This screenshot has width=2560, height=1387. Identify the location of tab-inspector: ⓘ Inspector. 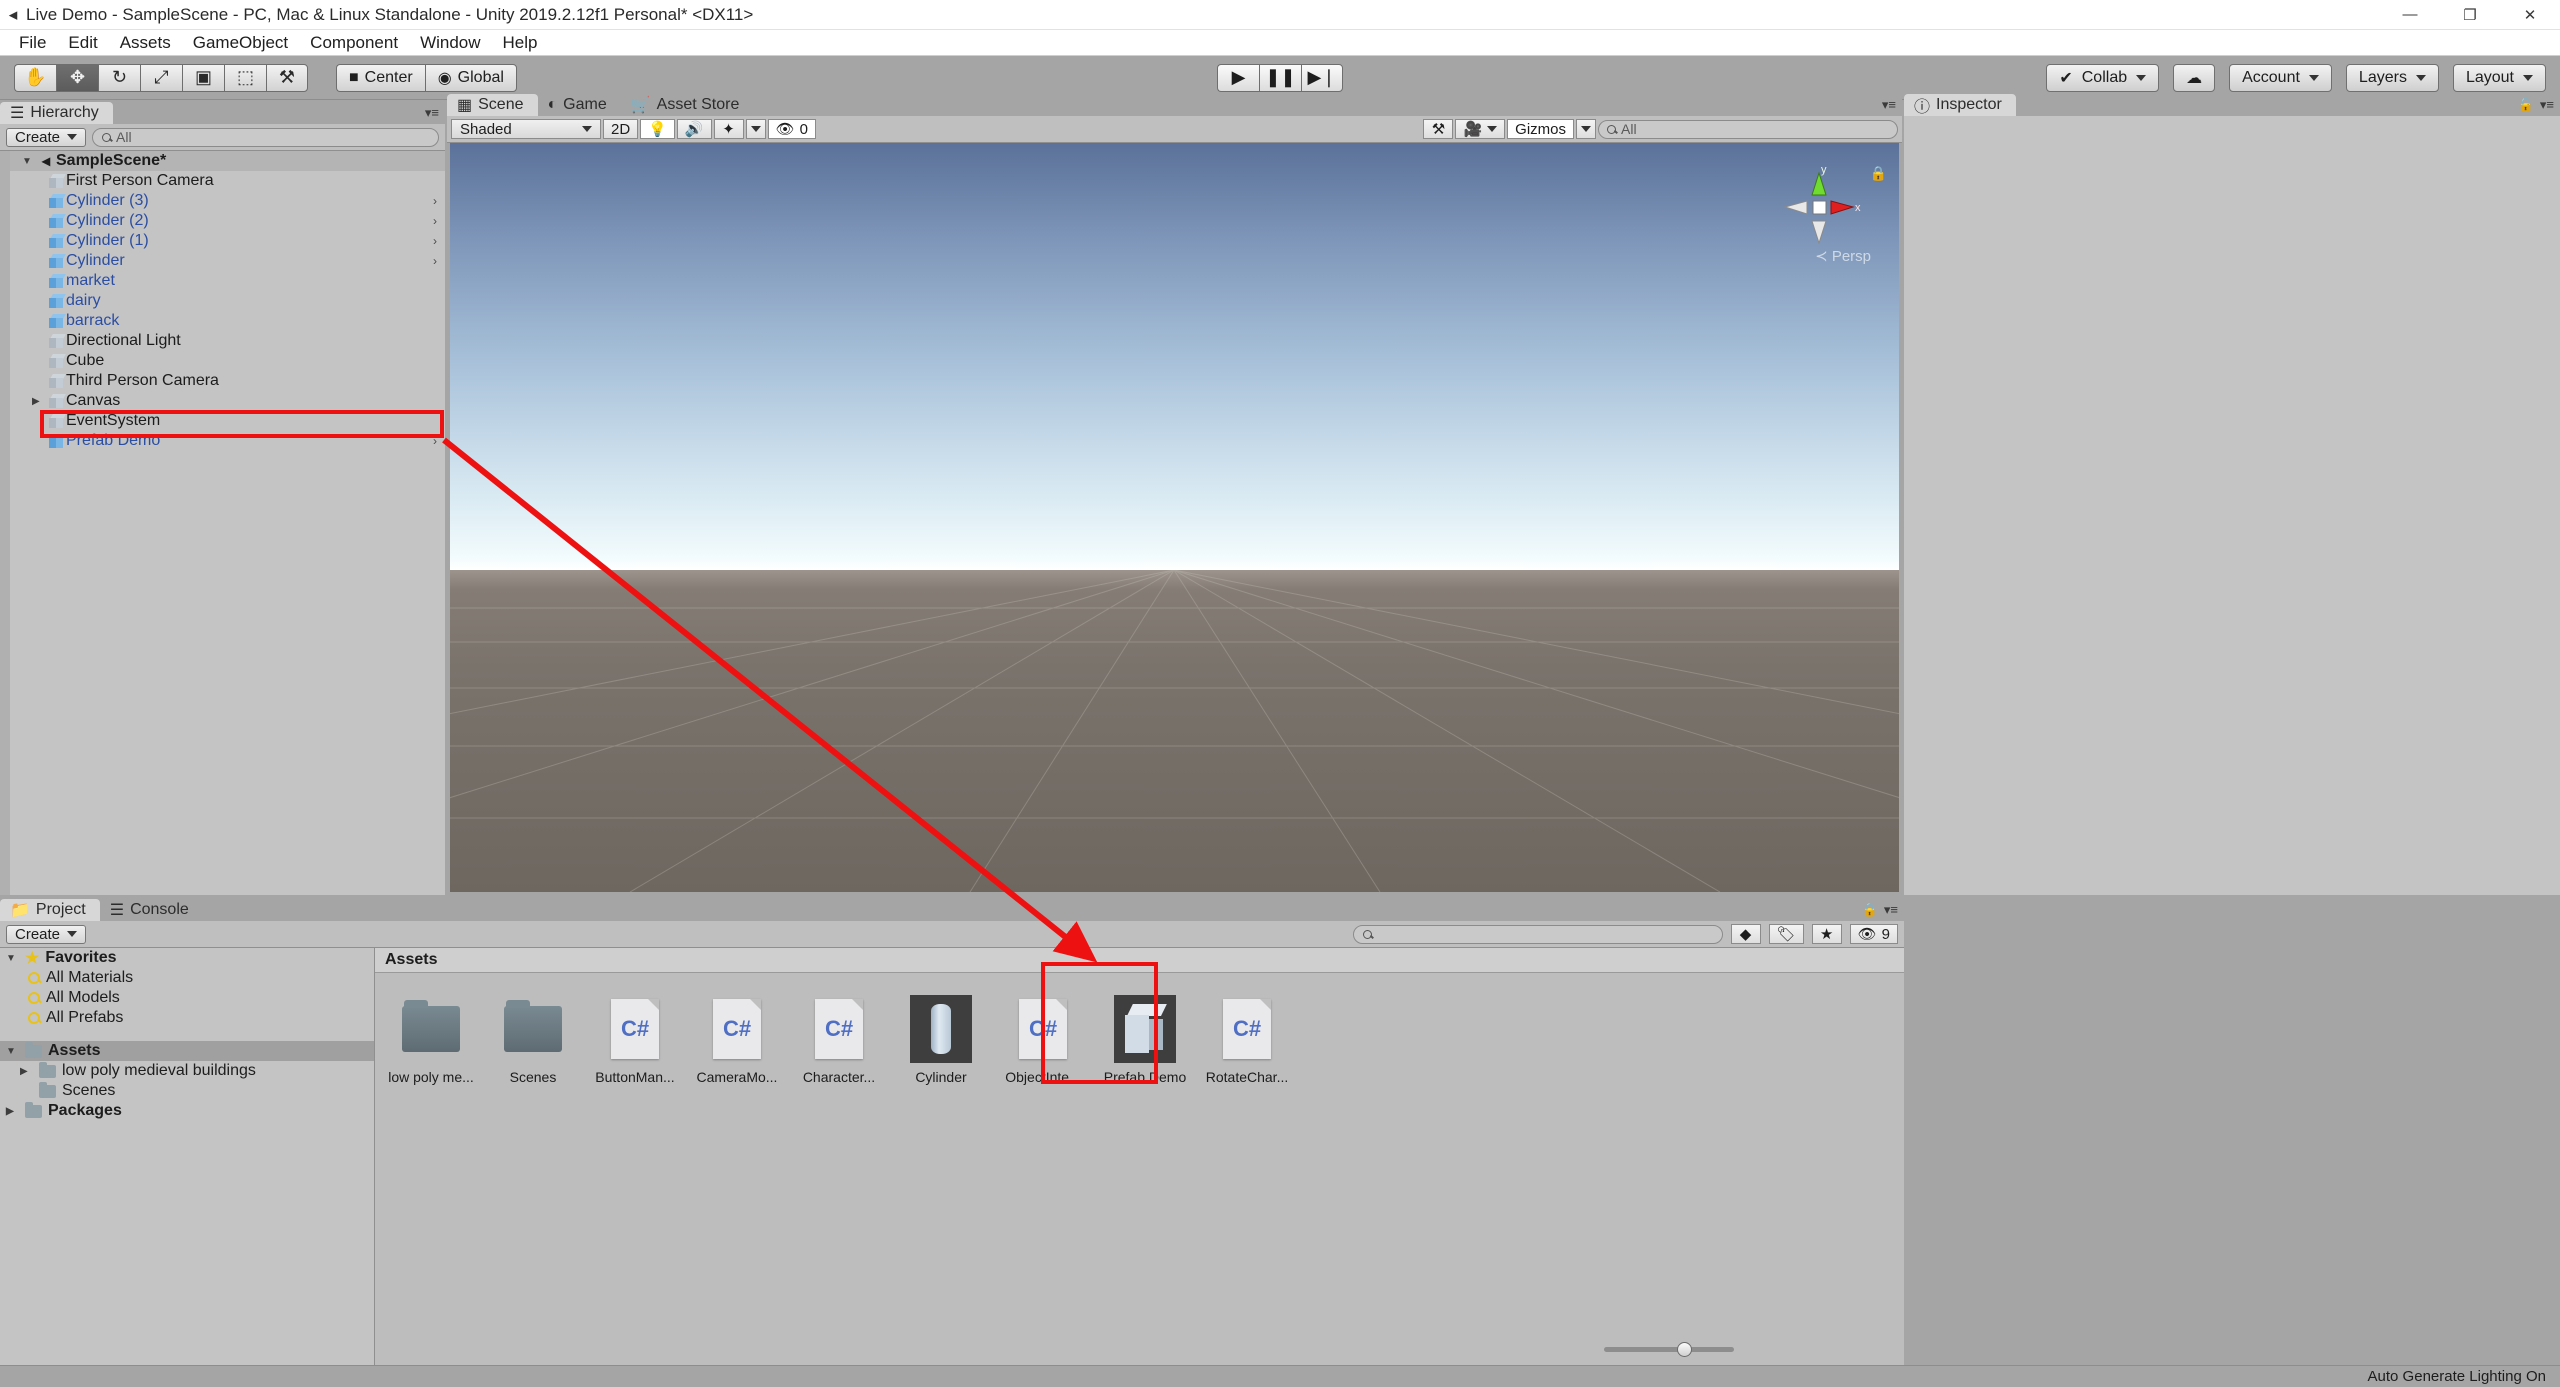
(1960, 105).